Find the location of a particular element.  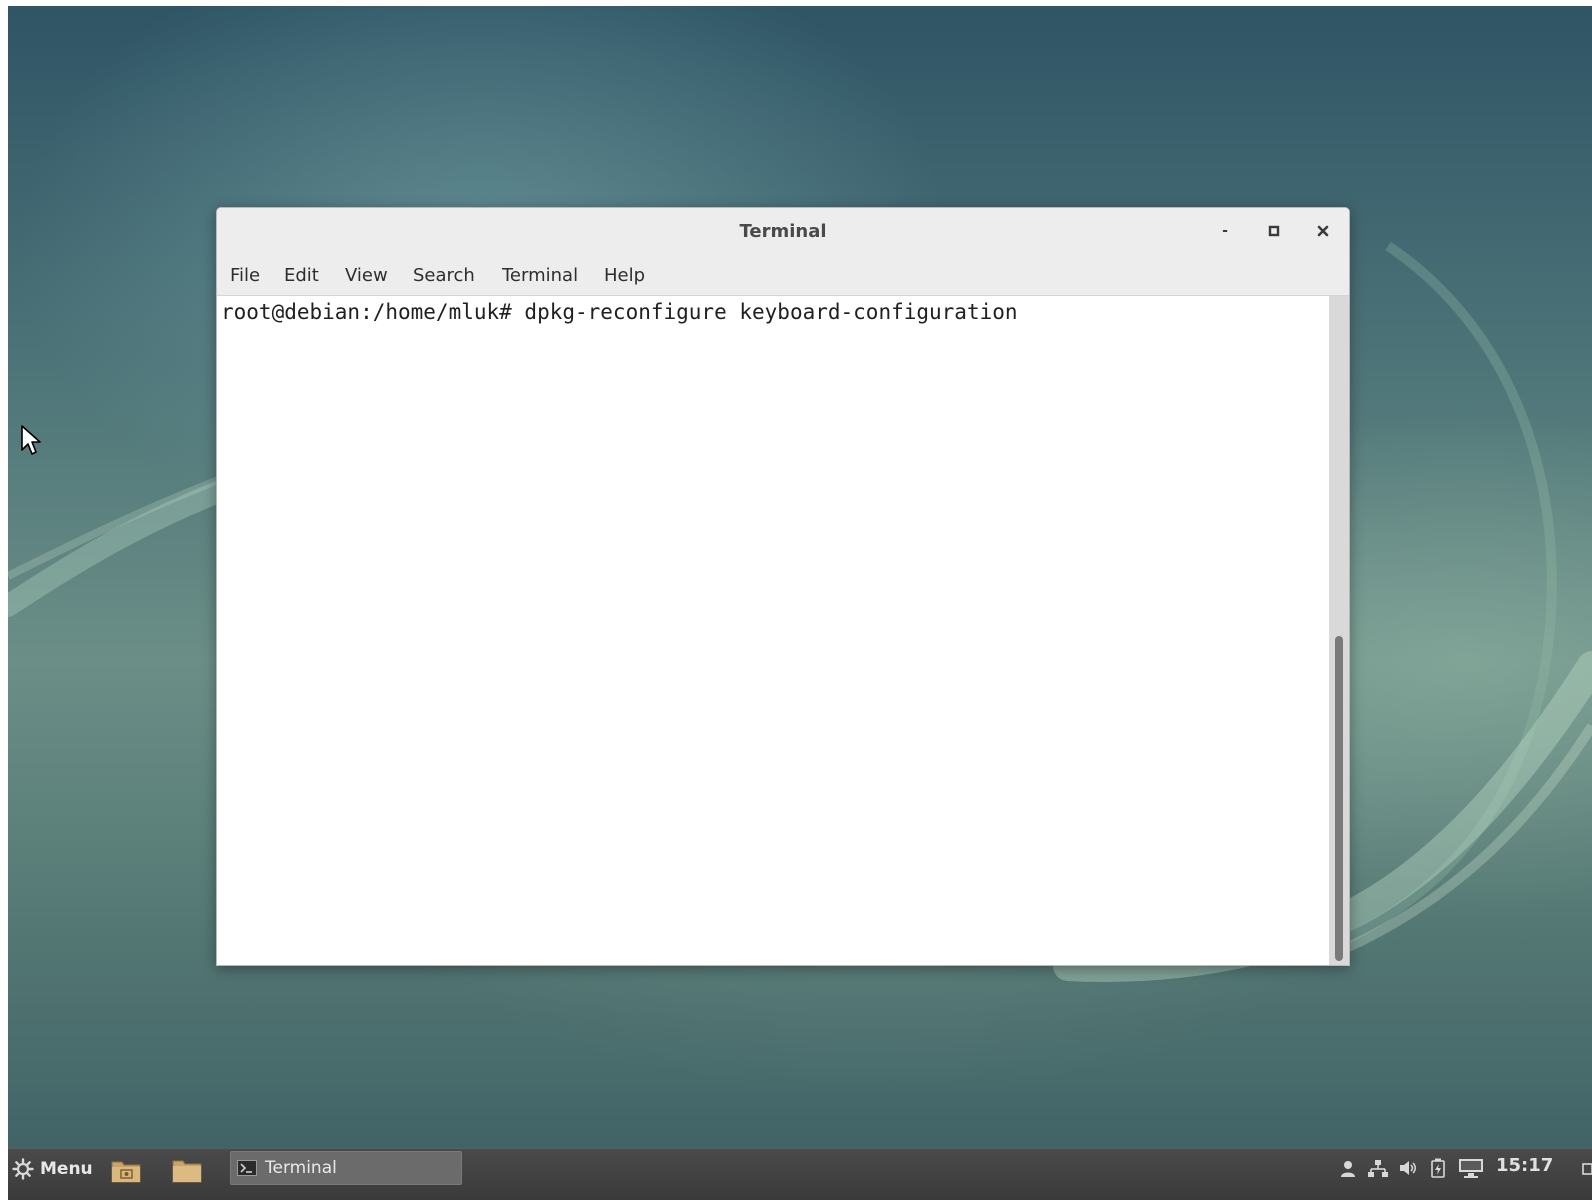

menu-search: Search is located at coordinates (444, 275).